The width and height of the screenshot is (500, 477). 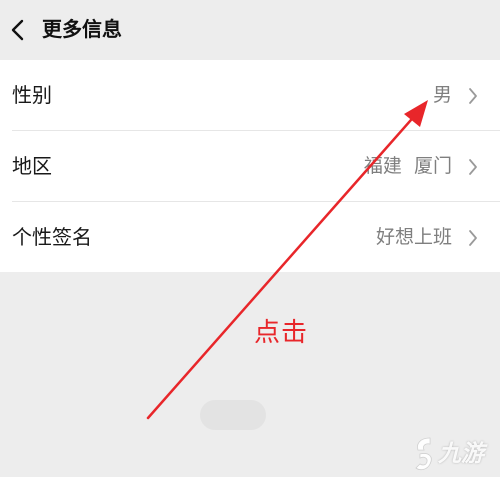 What do you see at coordinates (250, 30) in the screenshot?
I see `top-bar: 更多信息` at bounding box center [250, 30].